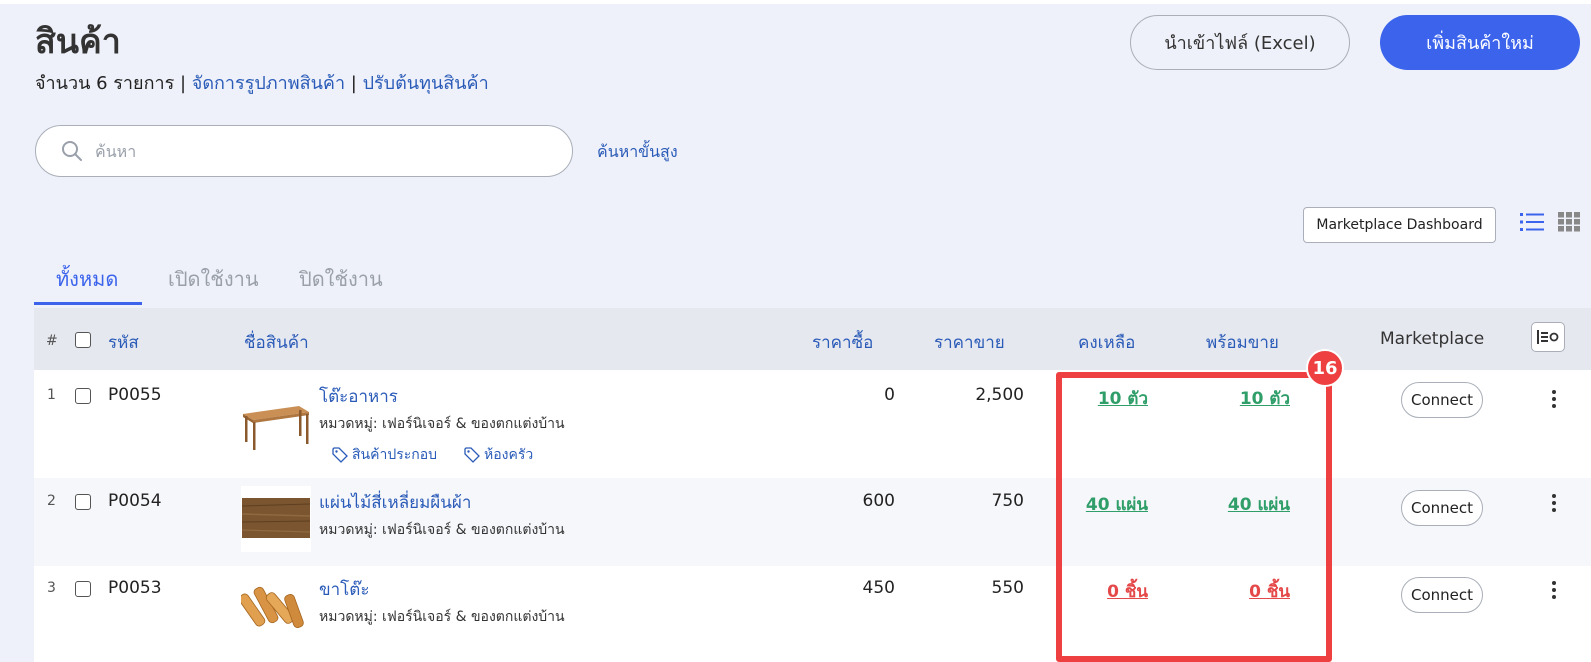  Describe the element at coordinates (795, 2) in the screenshot. I see `top-strip` at that location.